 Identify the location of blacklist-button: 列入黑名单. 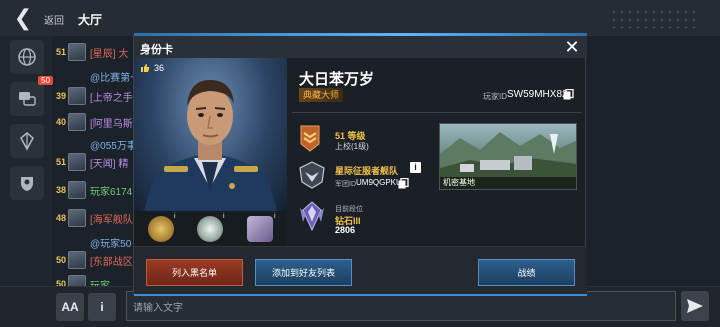
(194, 272).